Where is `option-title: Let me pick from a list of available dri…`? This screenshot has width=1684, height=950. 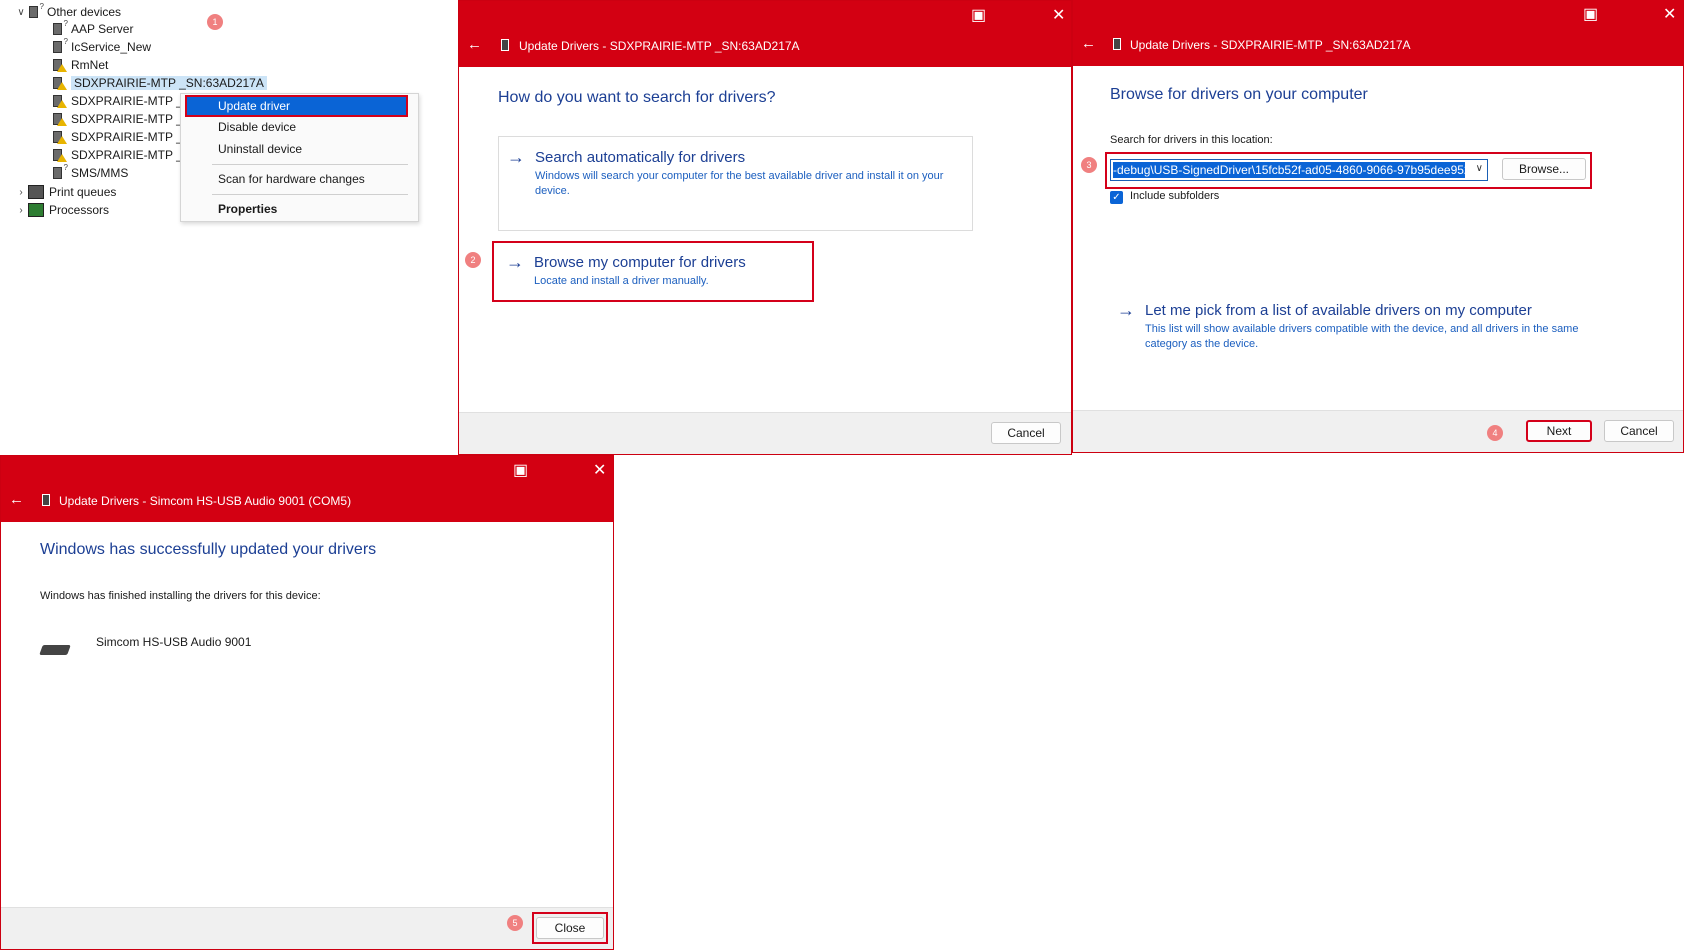 option-title: Let me pick from a list of available dri… is located at coordinates (1338, 310).